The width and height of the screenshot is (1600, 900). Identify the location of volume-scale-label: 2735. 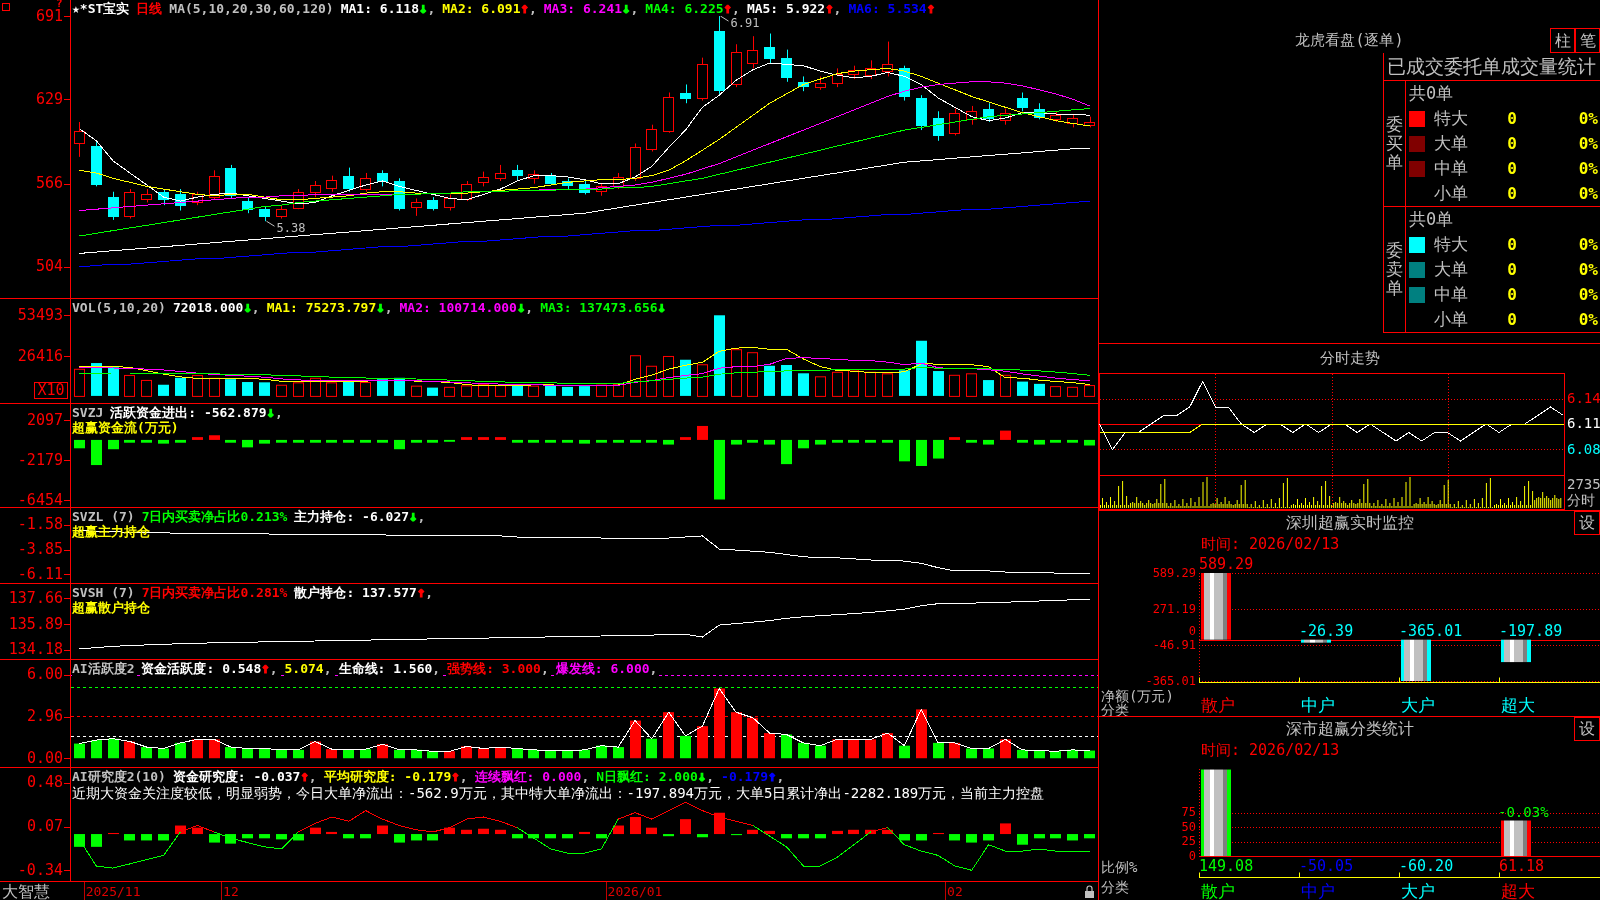
(1583, 484).